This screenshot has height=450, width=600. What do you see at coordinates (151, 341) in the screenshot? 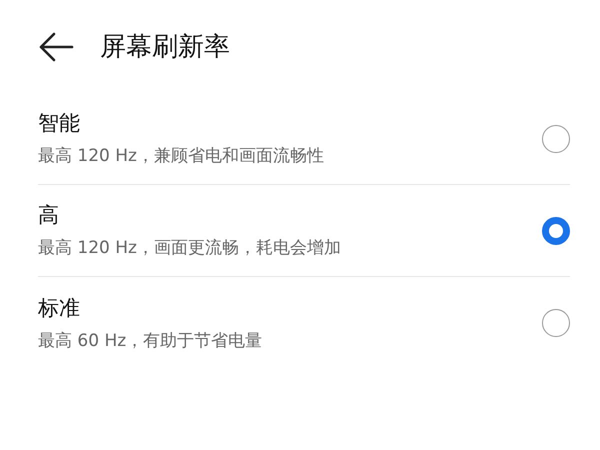
I see `option-description: 最高 60 Hz，有助于节省电量` at bounding box center [151, 341].